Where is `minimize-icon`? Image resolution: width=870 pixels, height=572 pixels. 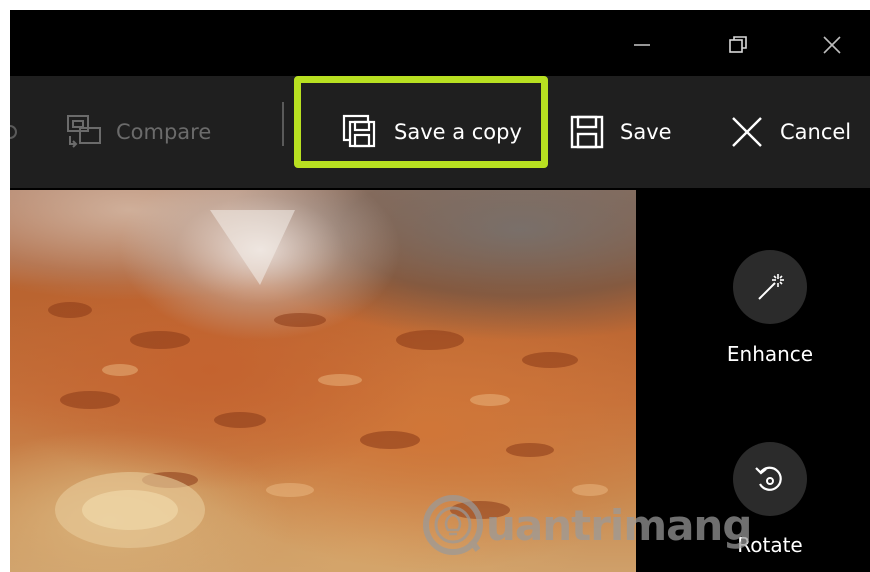
minimize-icon is located at coordinates (642, 45).